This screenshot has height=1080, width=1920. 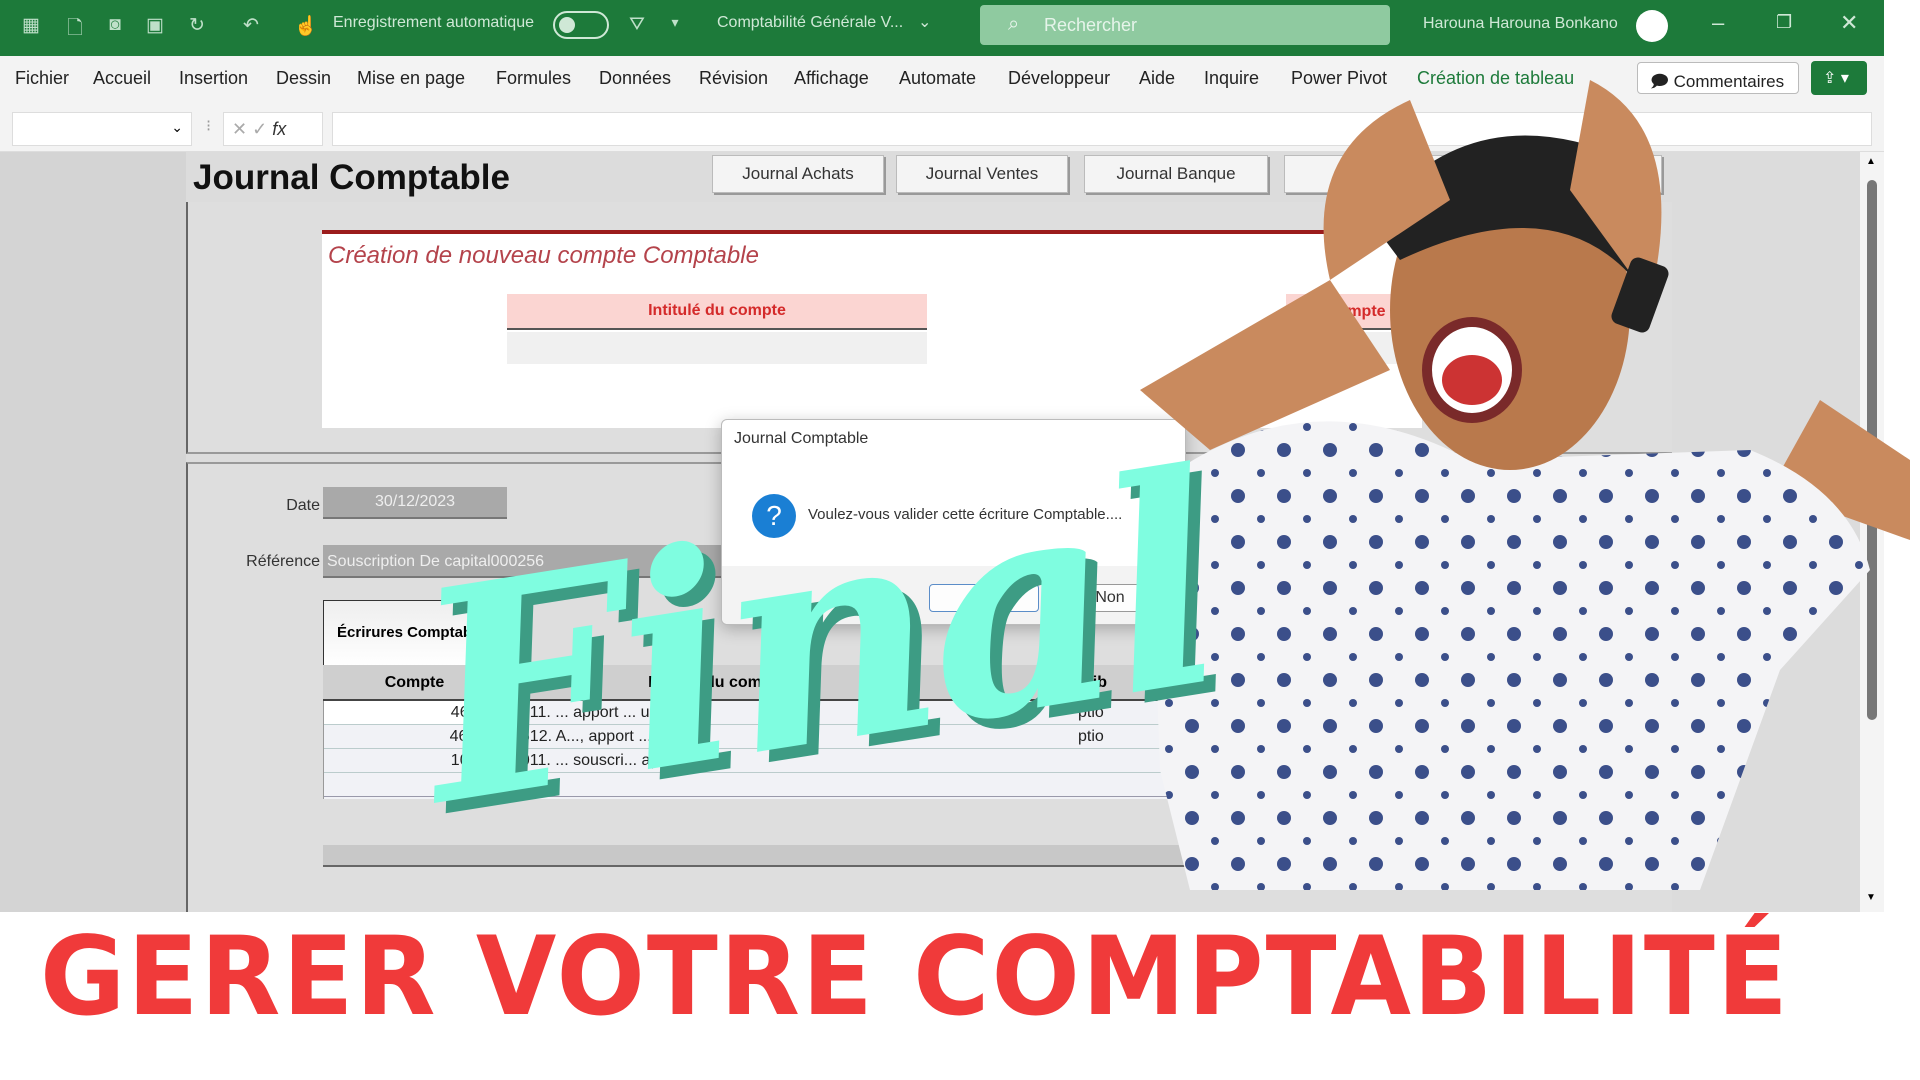 I want to click on redo-icon: ↻, so click(x=197, y=26).